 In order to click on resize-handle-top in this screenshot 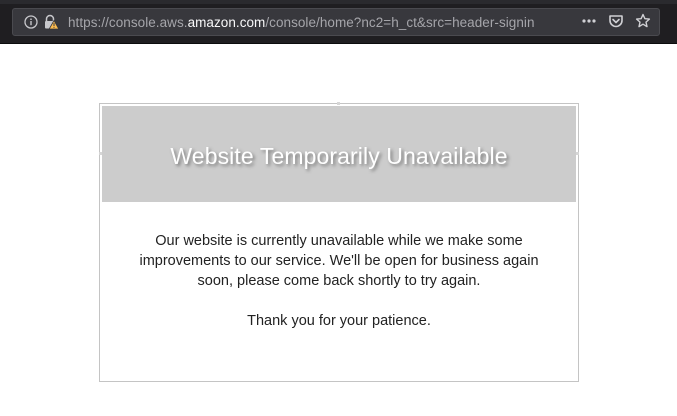, I will do `click(338, 103)`.